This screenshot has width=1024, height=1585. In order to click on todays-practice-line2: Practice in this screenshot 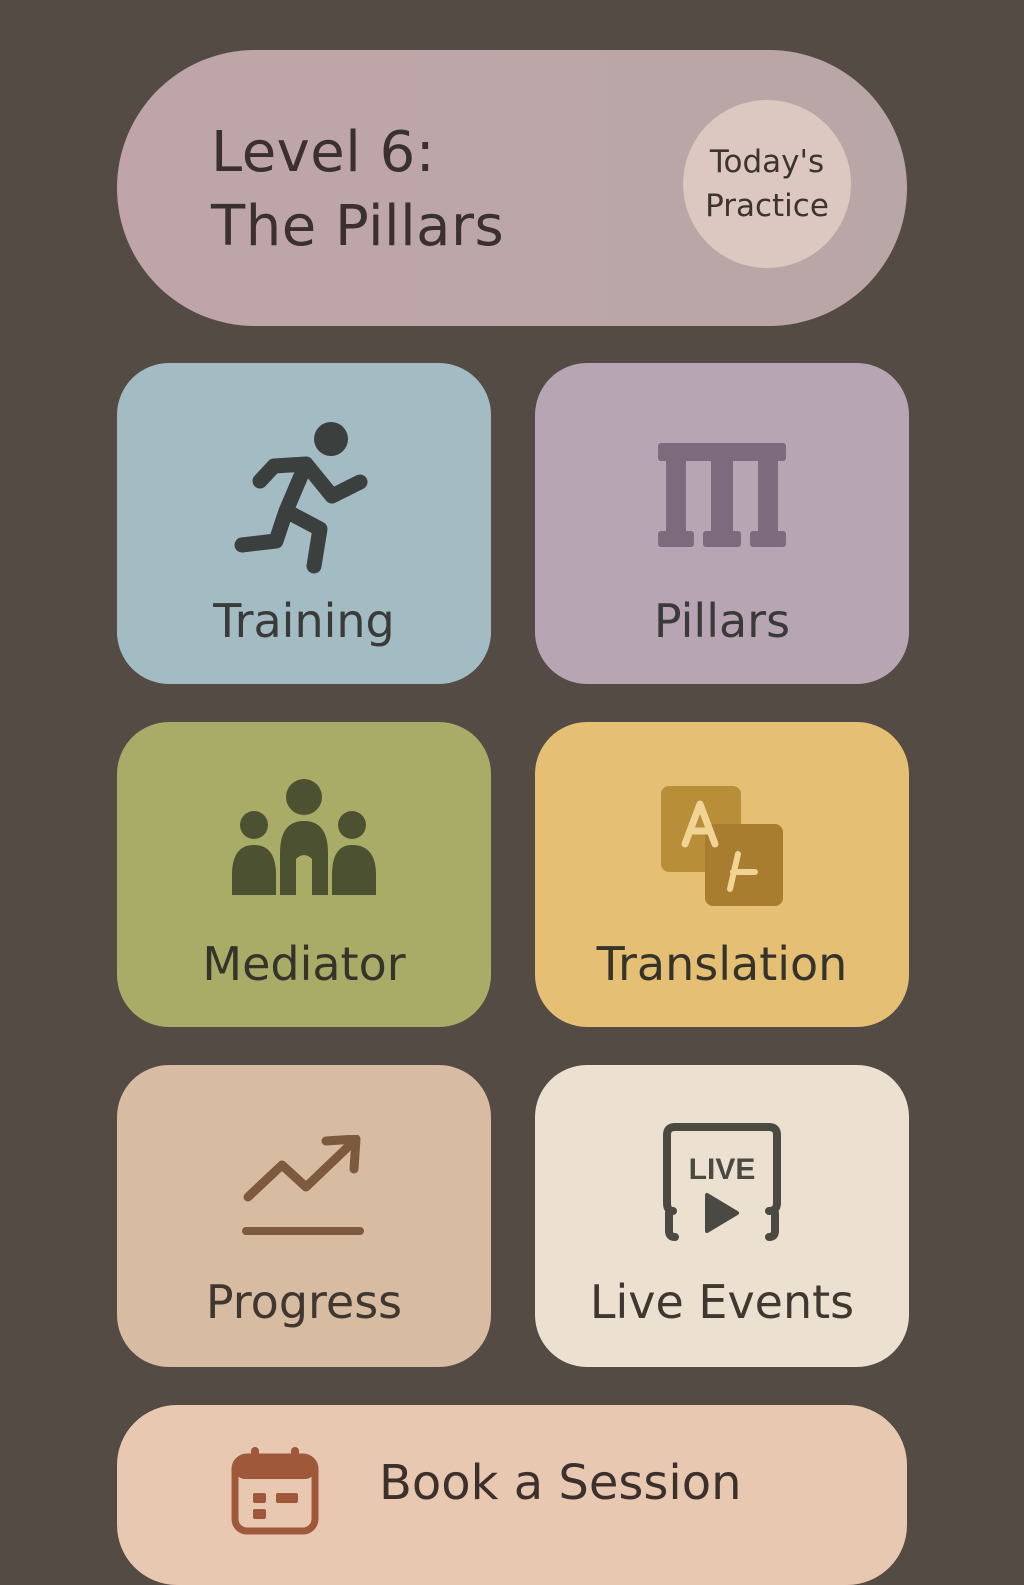, I will do `click(767, 206)`.